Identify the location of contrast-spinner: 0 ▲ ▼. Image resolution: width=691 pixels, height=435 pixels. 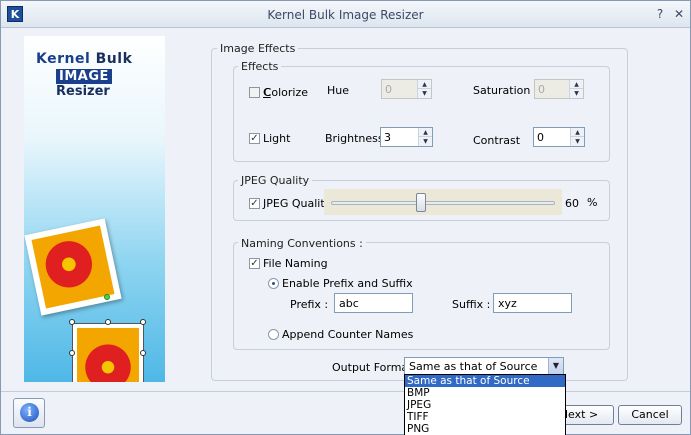
(559, 137).